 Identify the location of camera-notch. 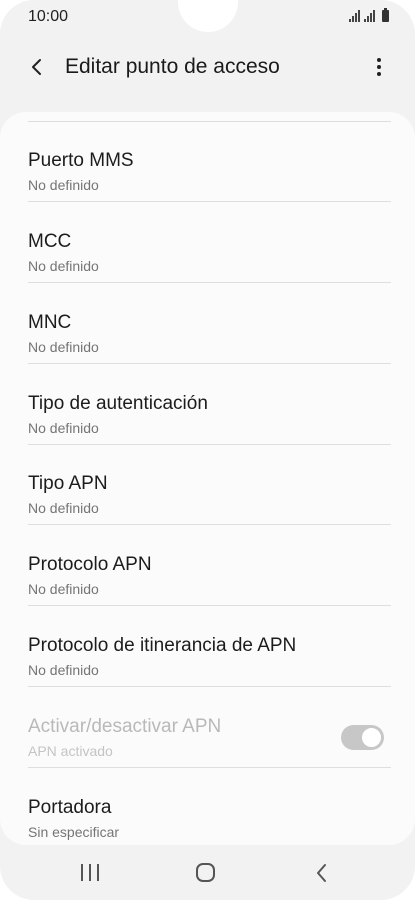
(208, 16).